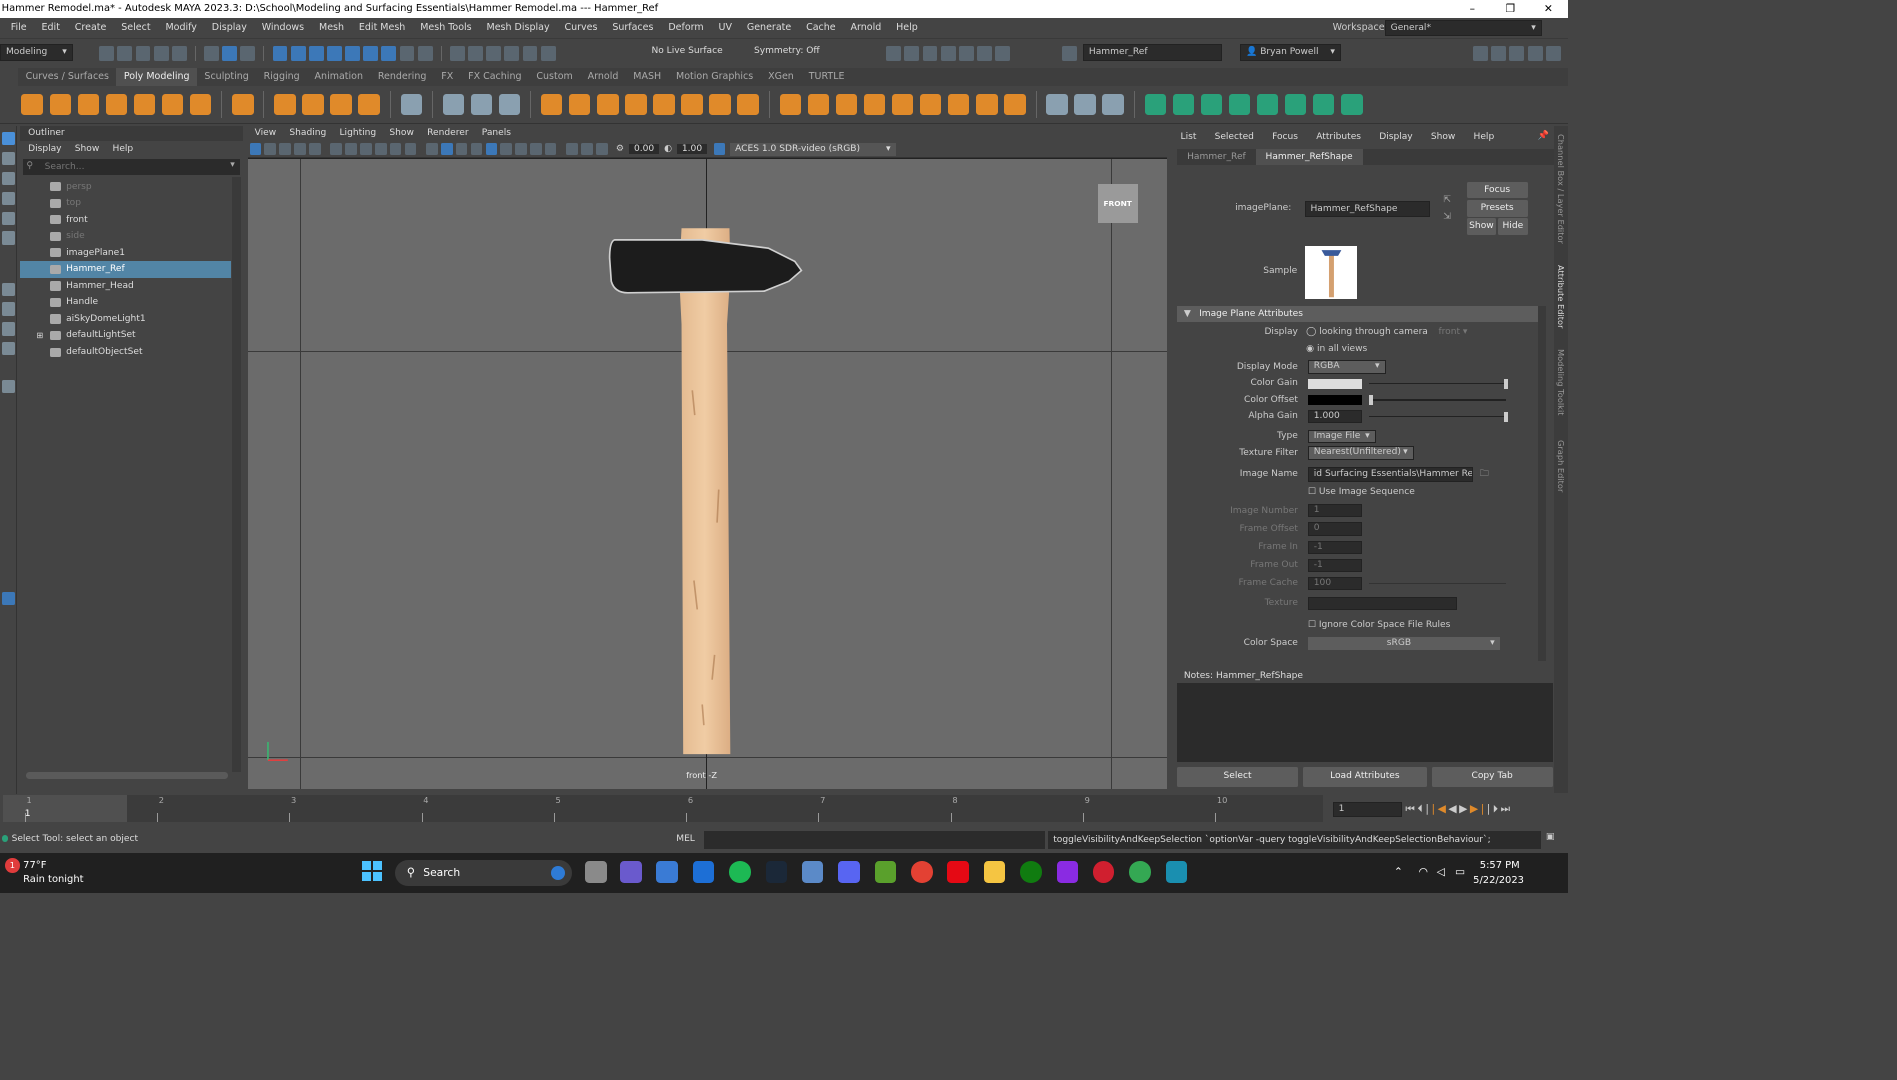  What do you see at coordinates (8, 218) in the screenshot?
I see `rotate-tool-icon` at bounding box center [8, 218].